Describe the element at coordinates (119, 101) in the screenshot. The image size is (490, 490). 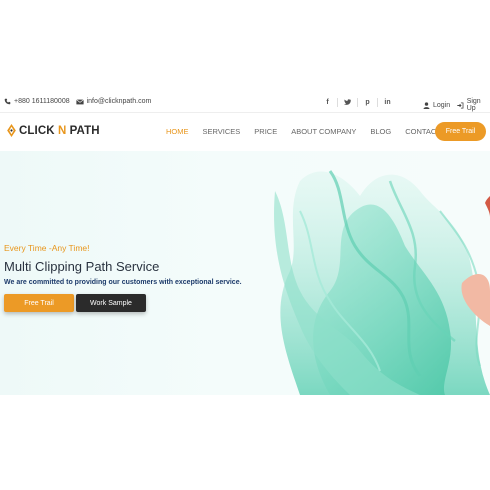
I see `email-address: info@clicknpath.com` at that location.